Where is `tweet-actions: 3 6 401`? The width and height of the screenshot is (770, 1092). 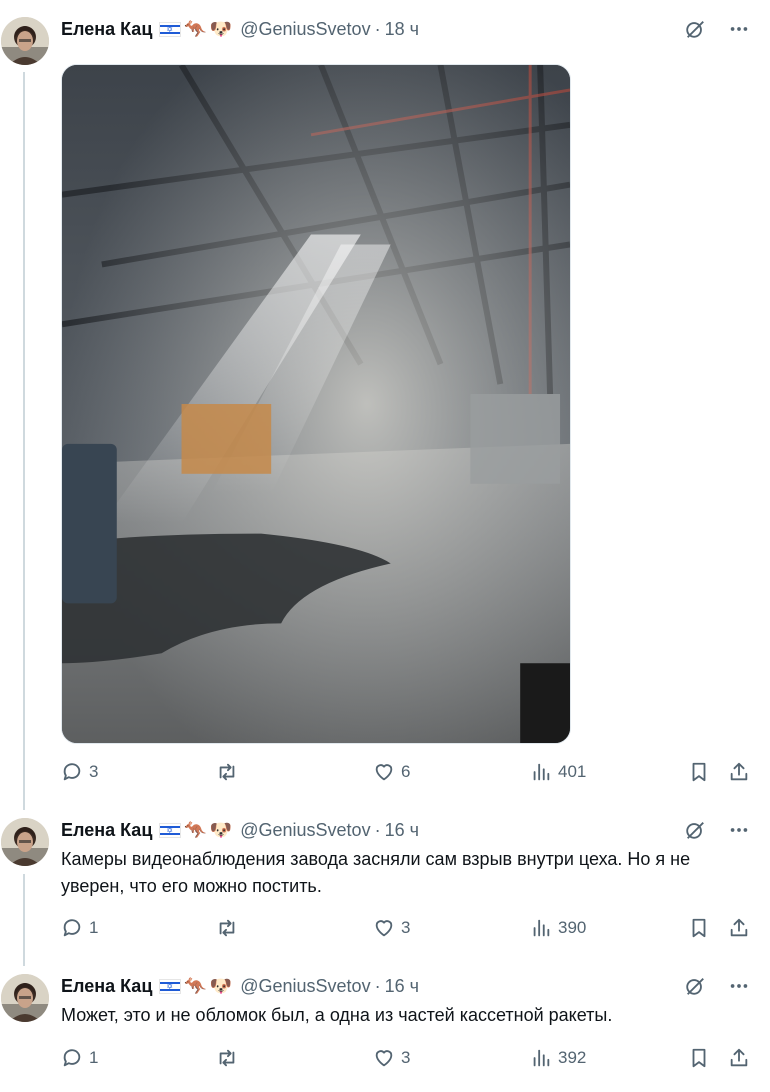 tweet-actions: 3 6 401 is located at coordinates (406, 772).